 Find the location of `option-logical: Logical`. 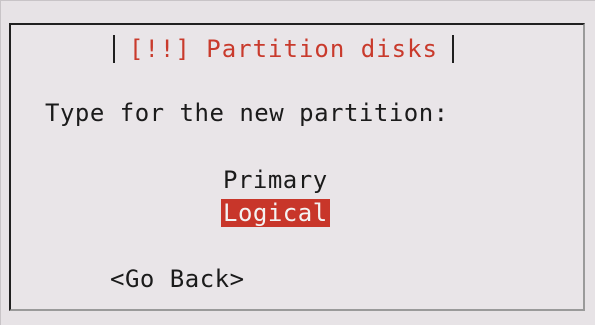

option-logical: Logical is located at coordinates (275, 213).